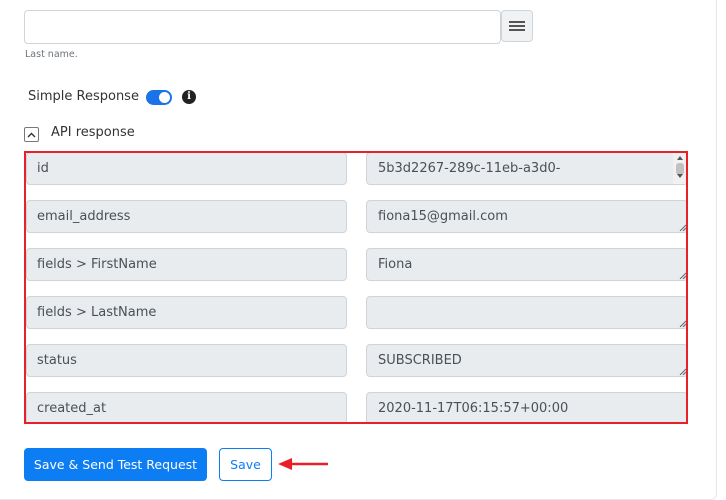  What do you see at coordinates (469, 168) in the screenshot?
I see `response-value-text: 5b3d2267-289c-11eb-a3d0-` at bounding box center [469, 168].